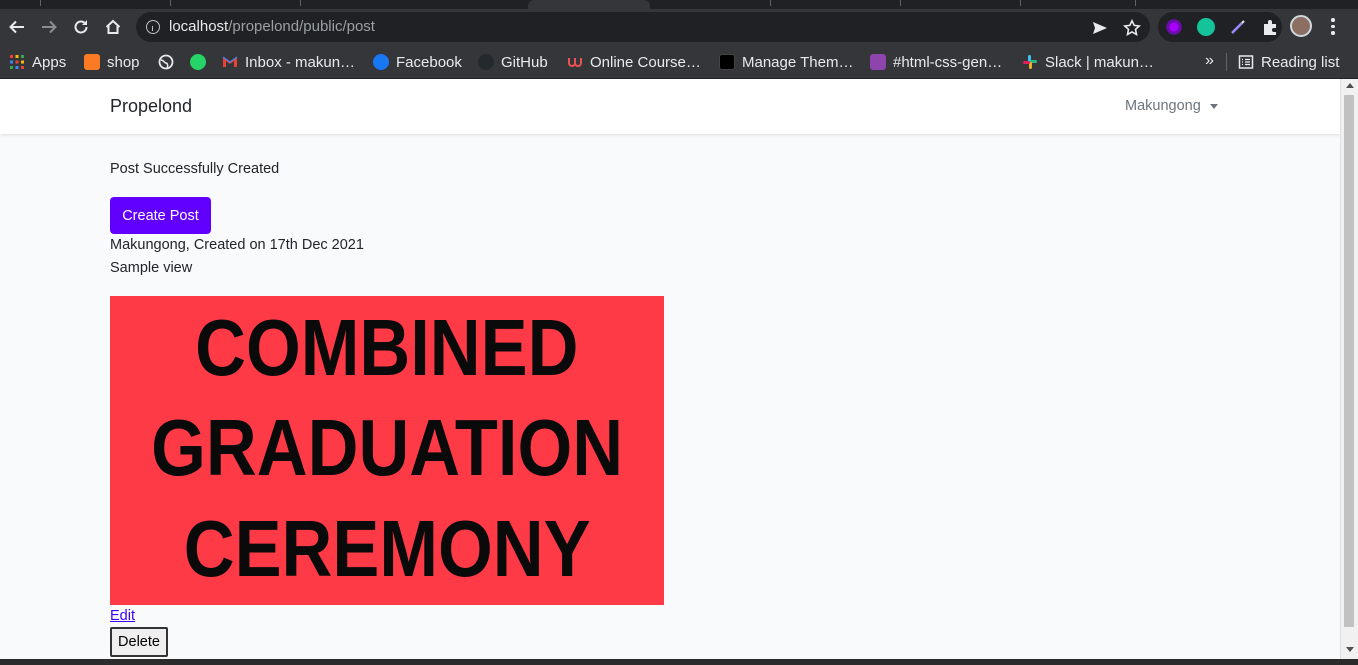  I want to click on bookmark-github: GitHub, so click(513, 62).